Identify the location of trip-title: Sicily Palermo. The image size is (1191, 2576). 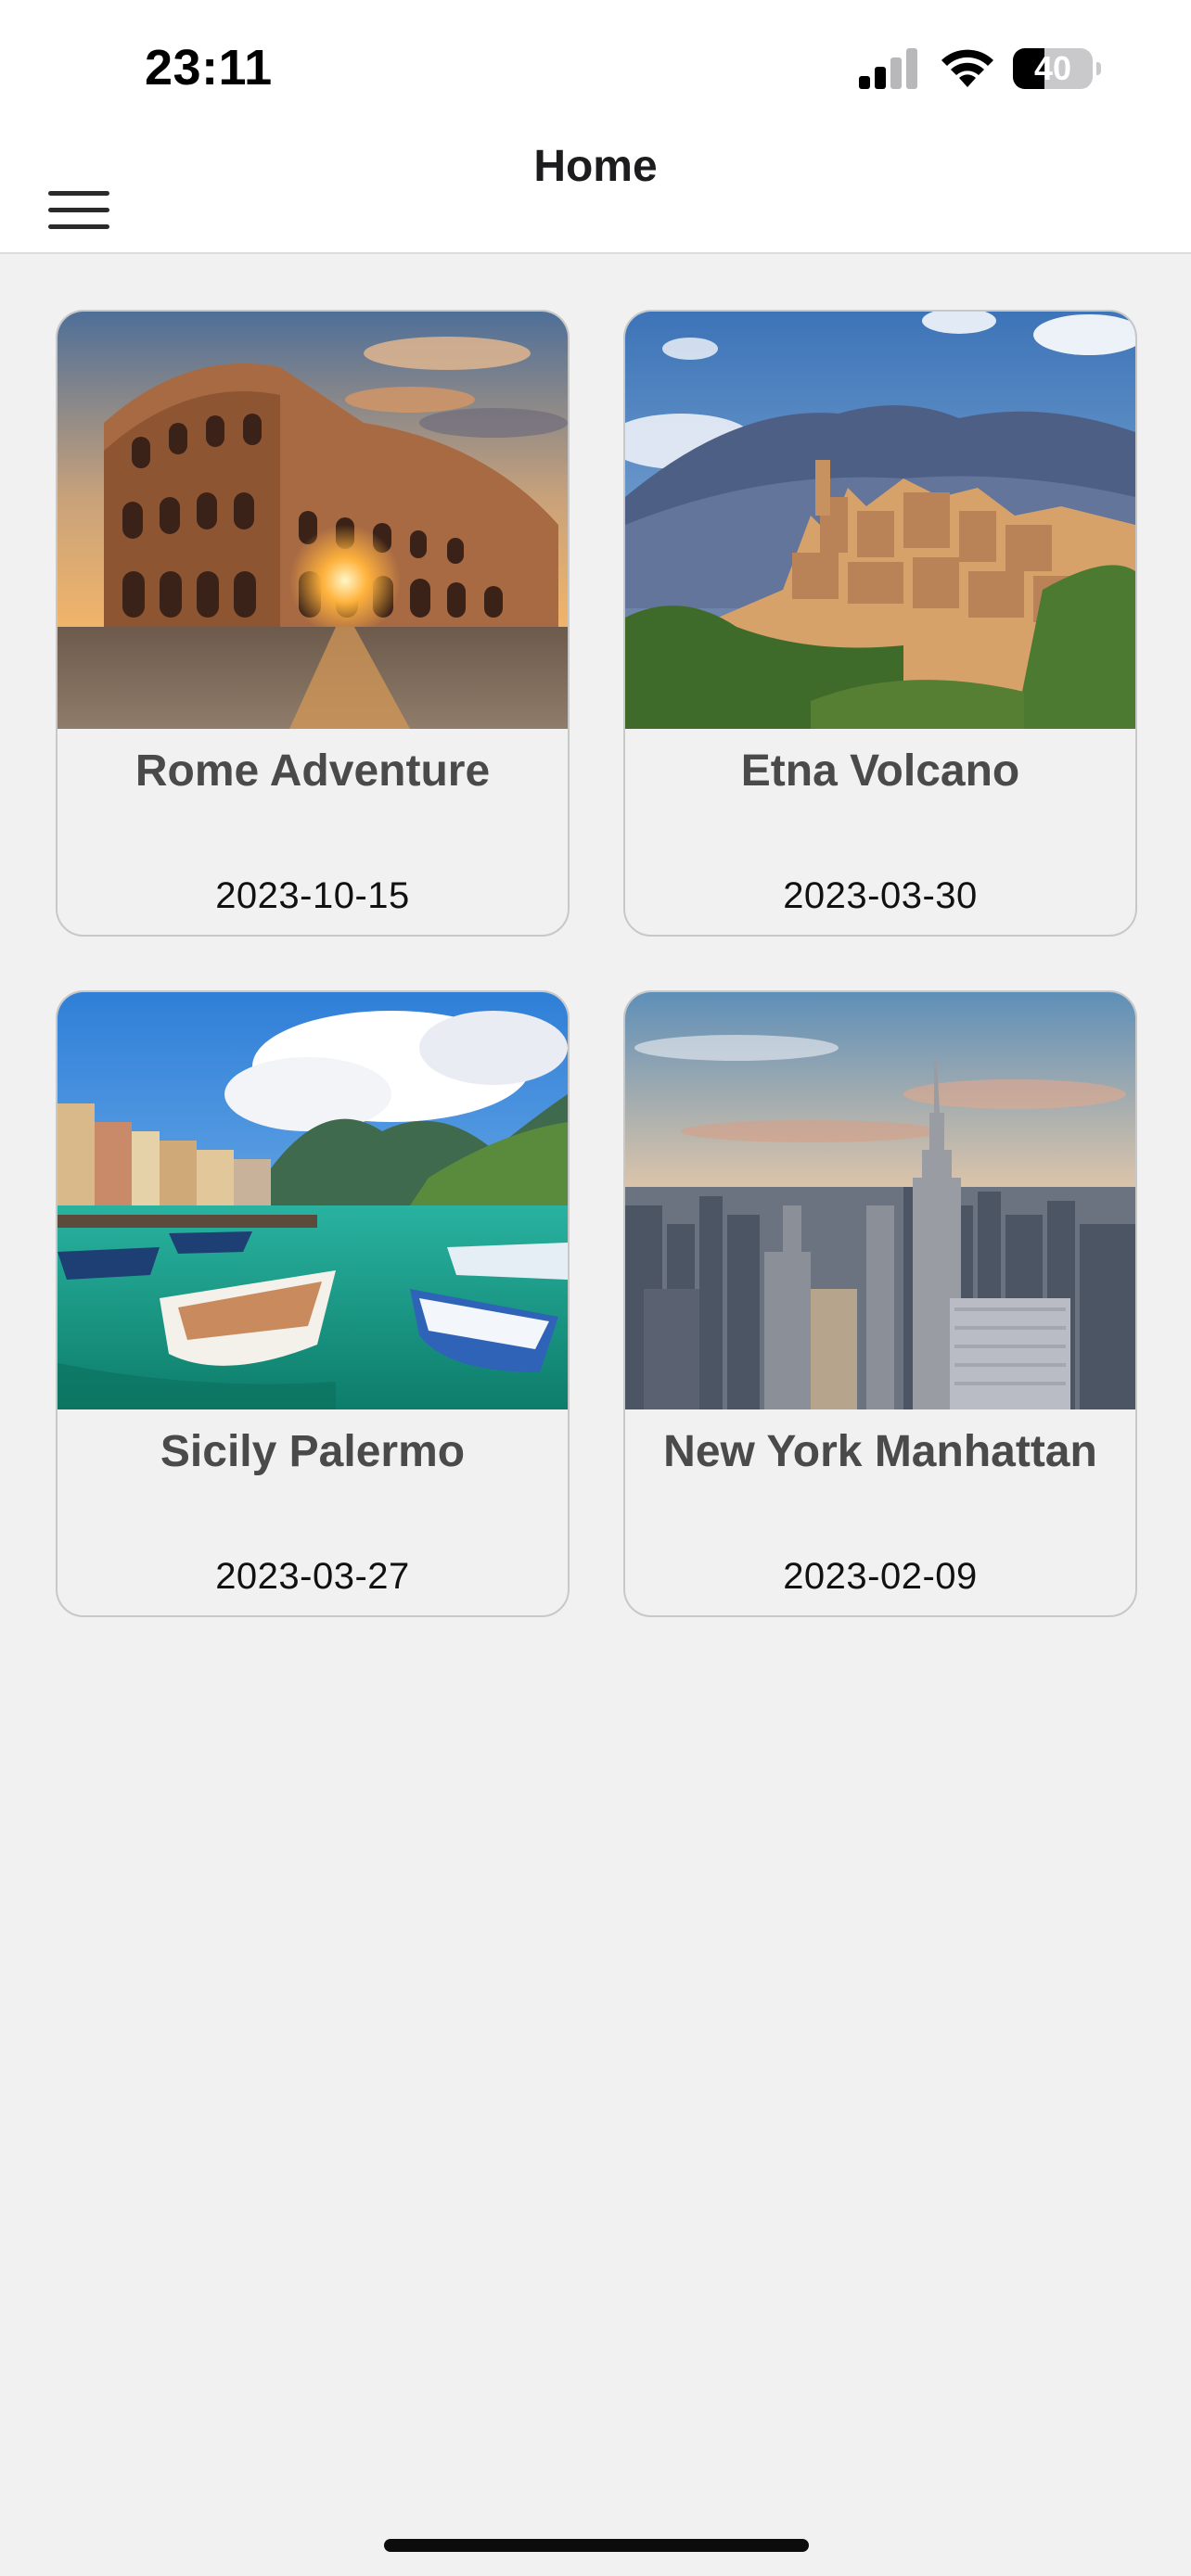
(313, 1451).